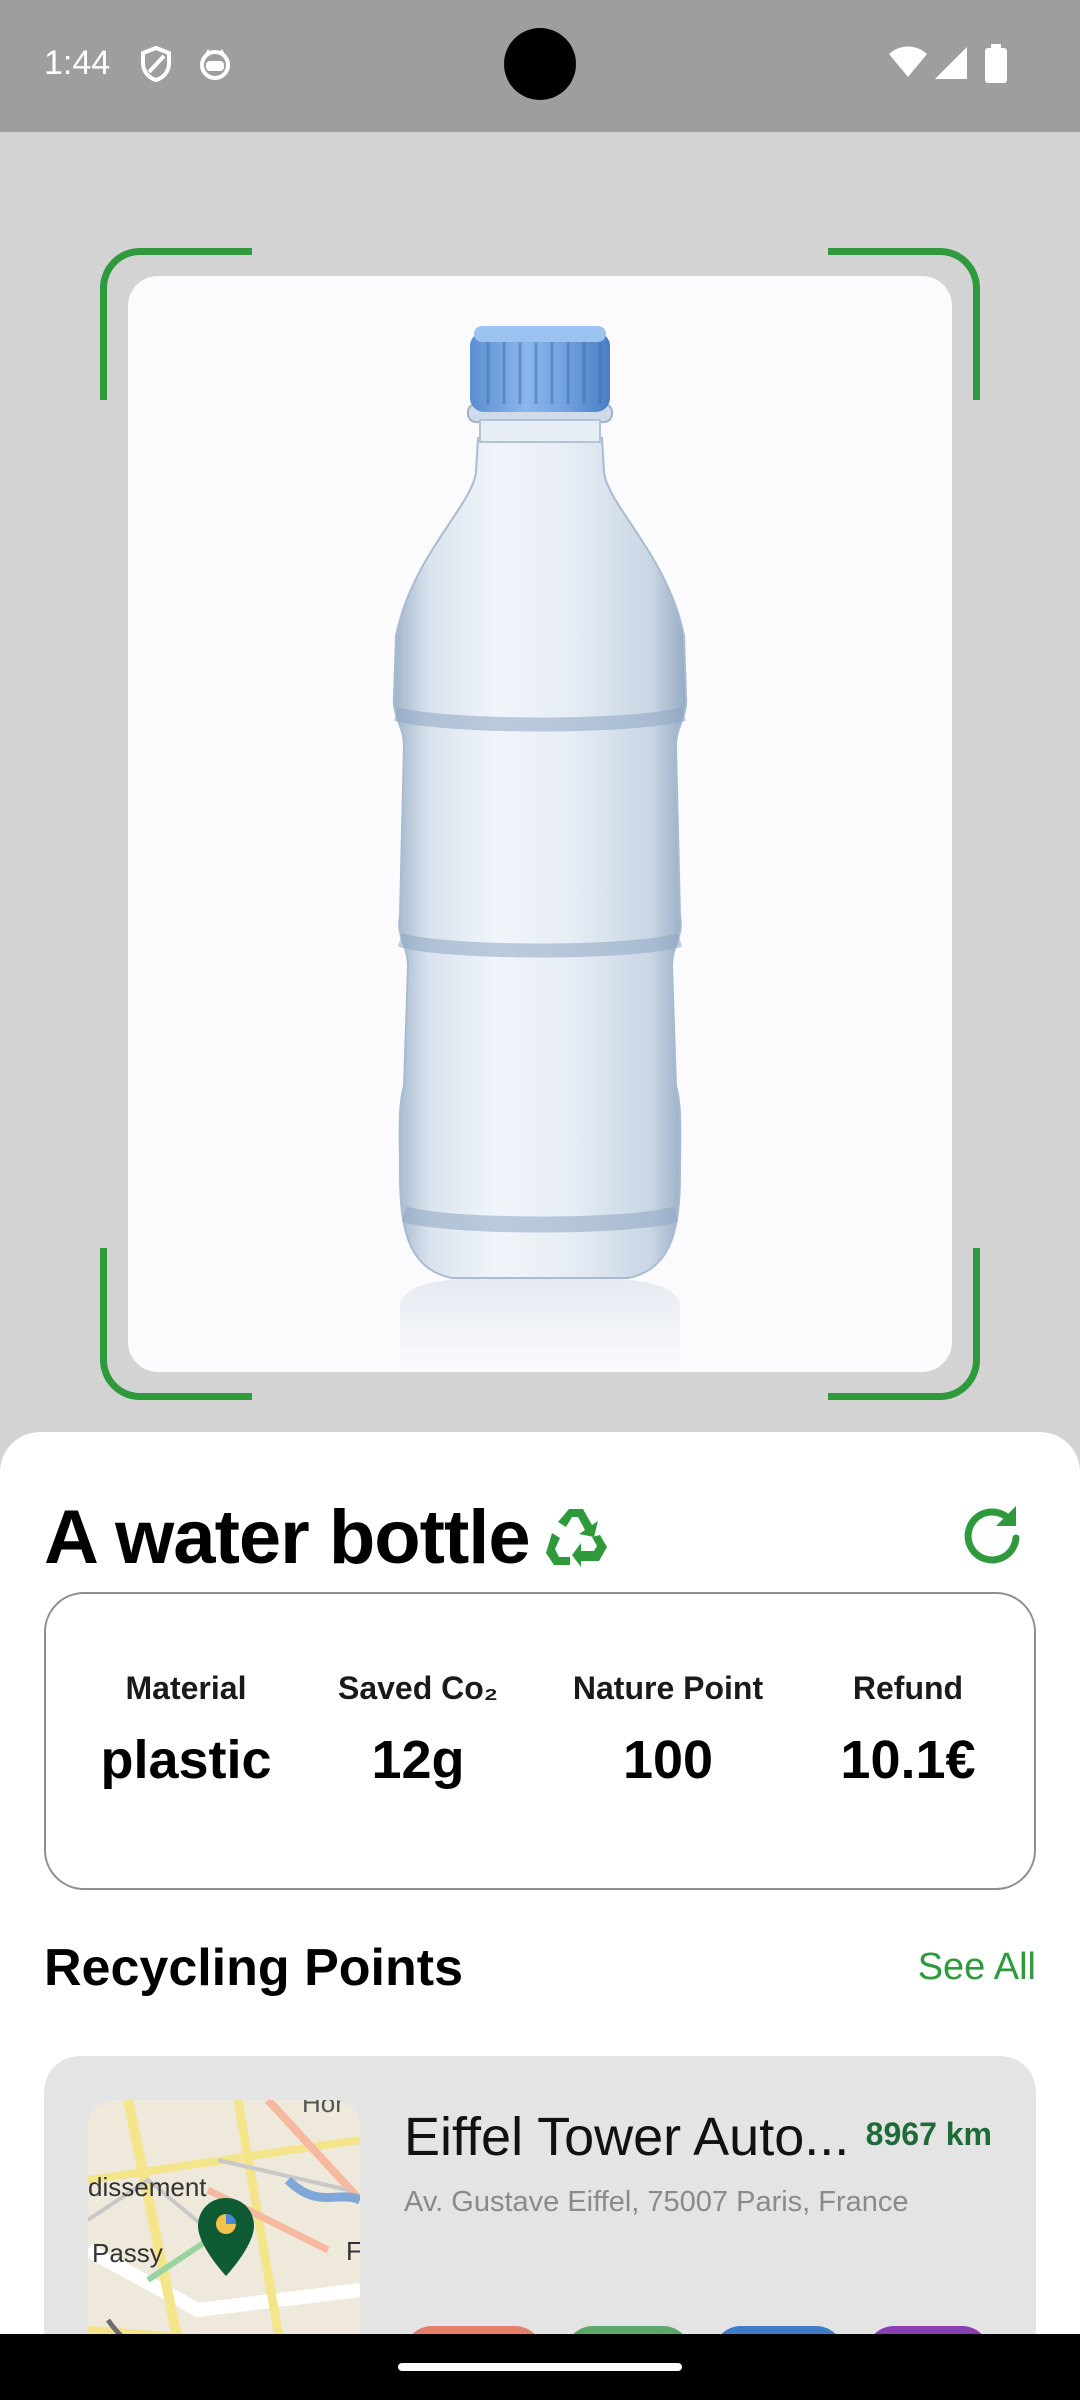  Describe the element at coordinates (186, 1760) in the screenshot. I see `stat-value: plastic` at that location.